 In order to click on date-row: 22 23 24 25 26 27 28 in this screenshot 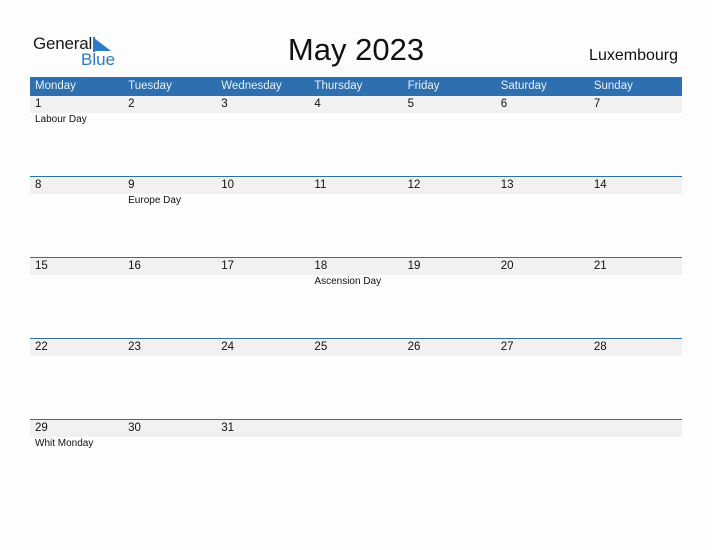, I will do `click(356, 346)`.